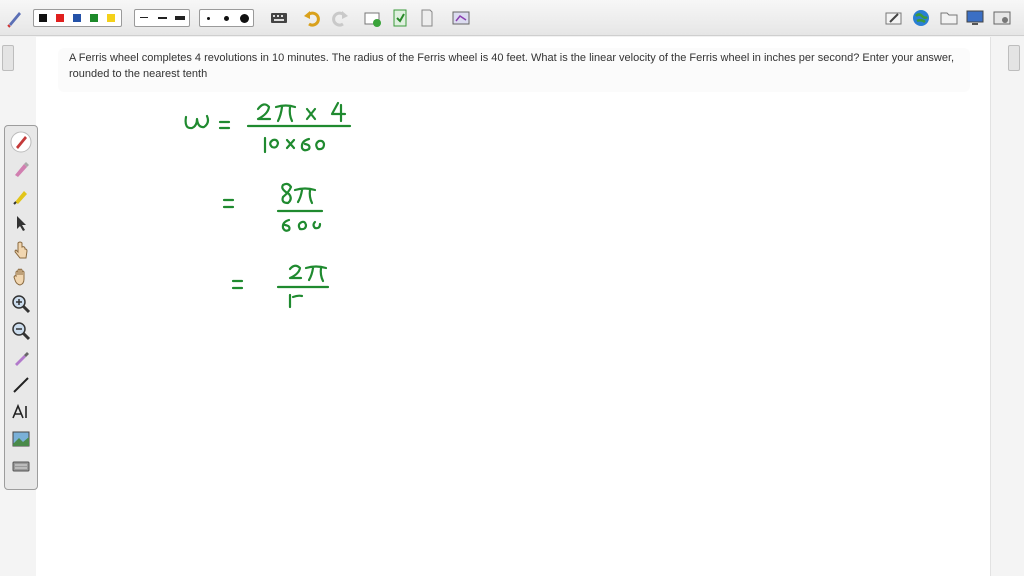 Image resolution: width=1024 pixels, height=576 pixels. What do you see at coordinates (921, 18) in the screenshot?
I see `globe-icon` at bounding box center [921, 18].